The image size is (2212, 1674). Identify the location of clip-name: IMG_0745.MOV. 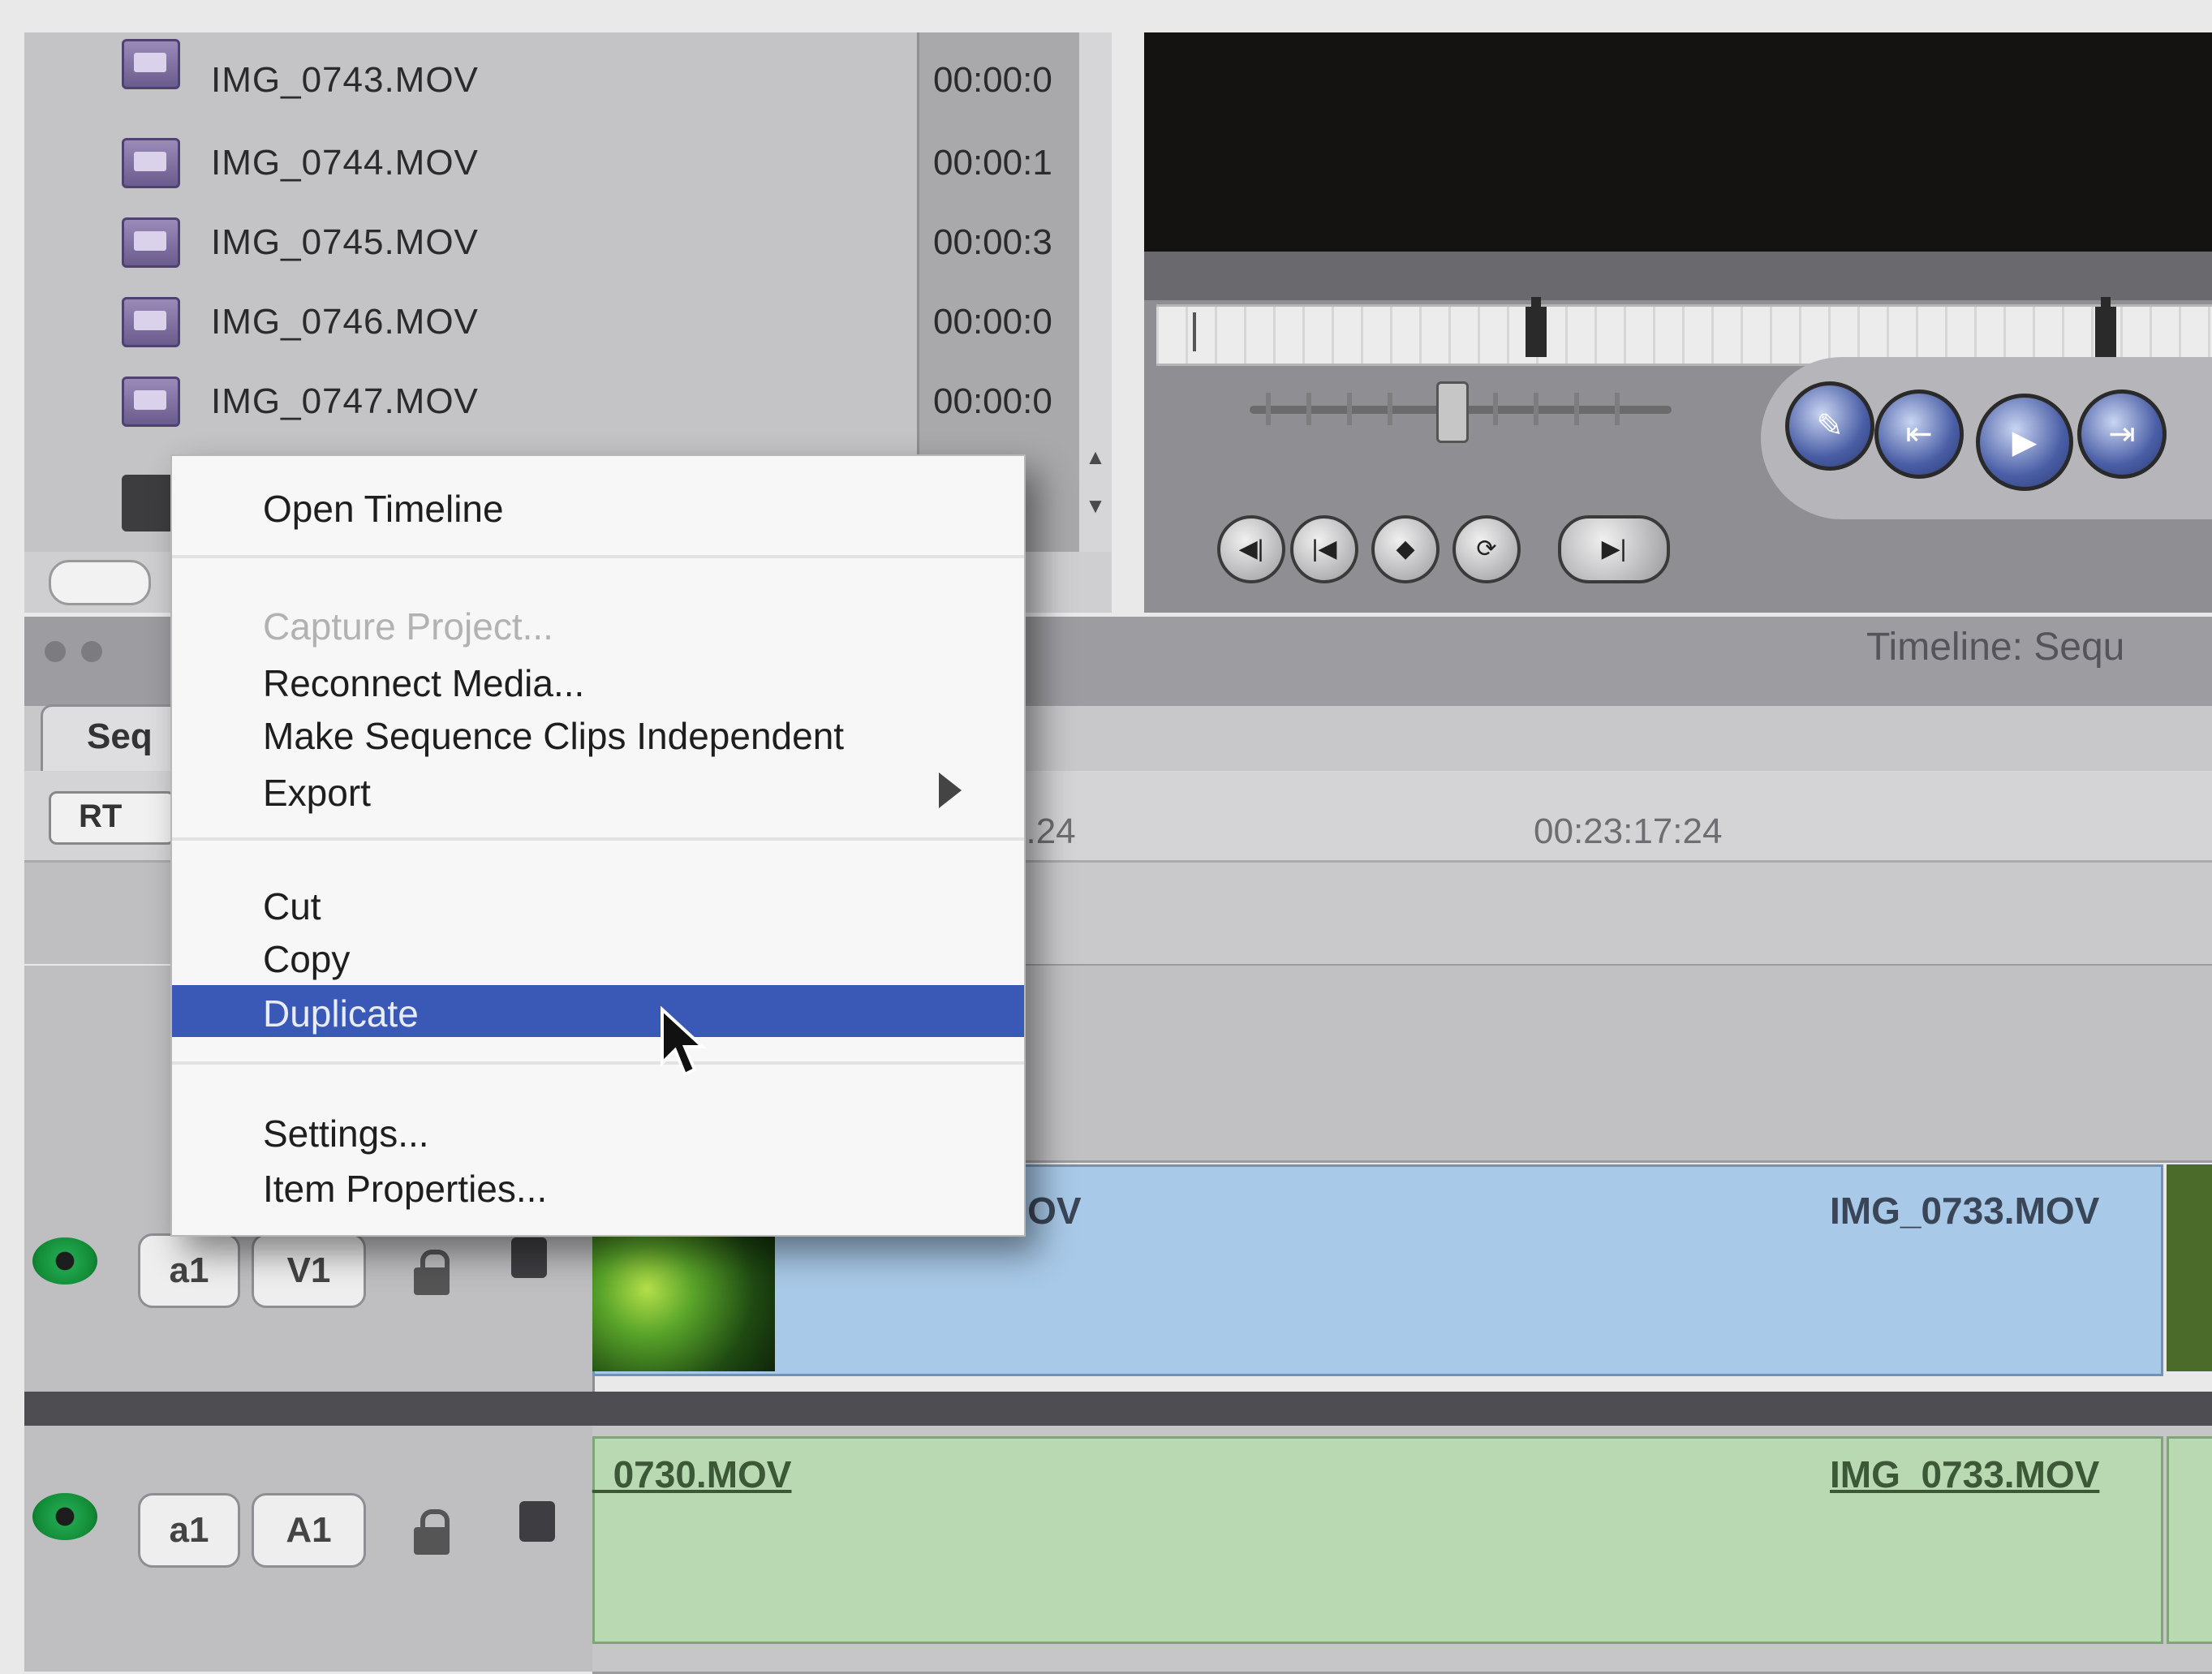
(345, 242).